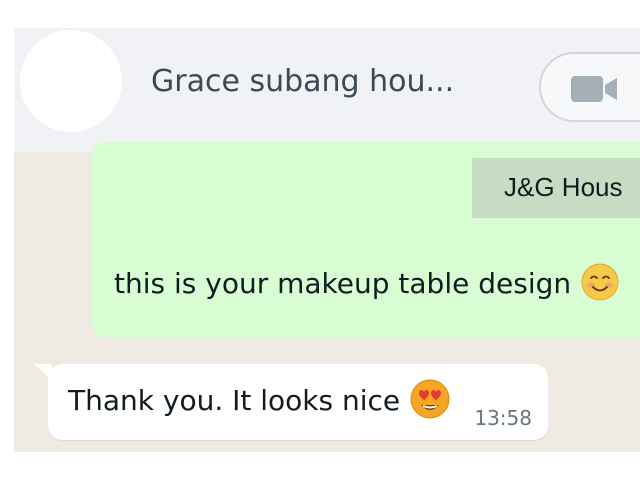  What do you see at coordinates (430, 399) in the screenshot?
I see `heart-eyes-icon` at bounding box center [430, 399].